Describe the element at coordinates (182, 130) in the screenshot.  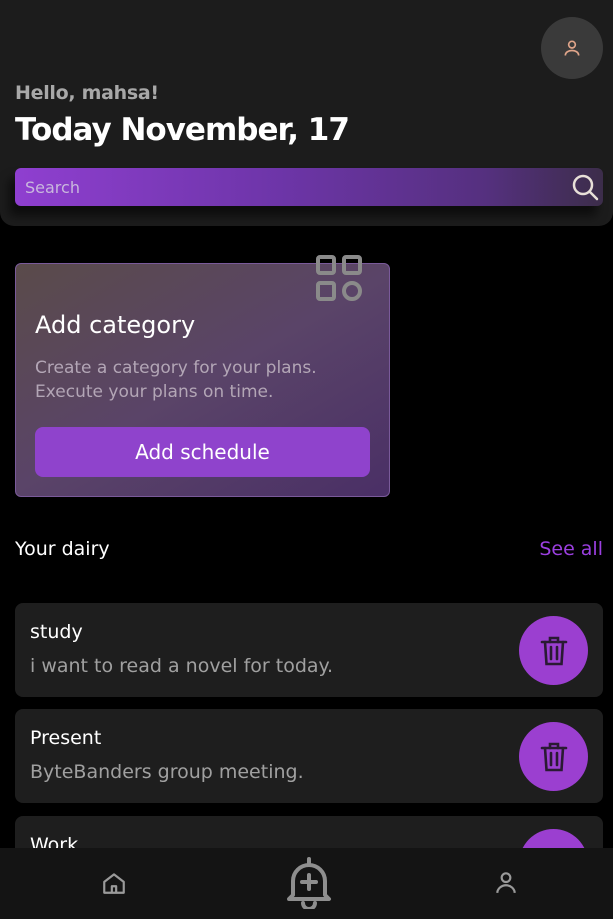
I see `page-title: Today November, 17` at that location.